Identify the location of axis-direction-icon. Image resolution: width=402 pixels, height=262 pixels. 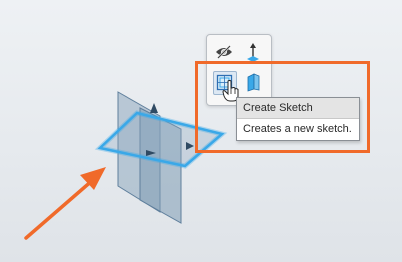
(253, 52).